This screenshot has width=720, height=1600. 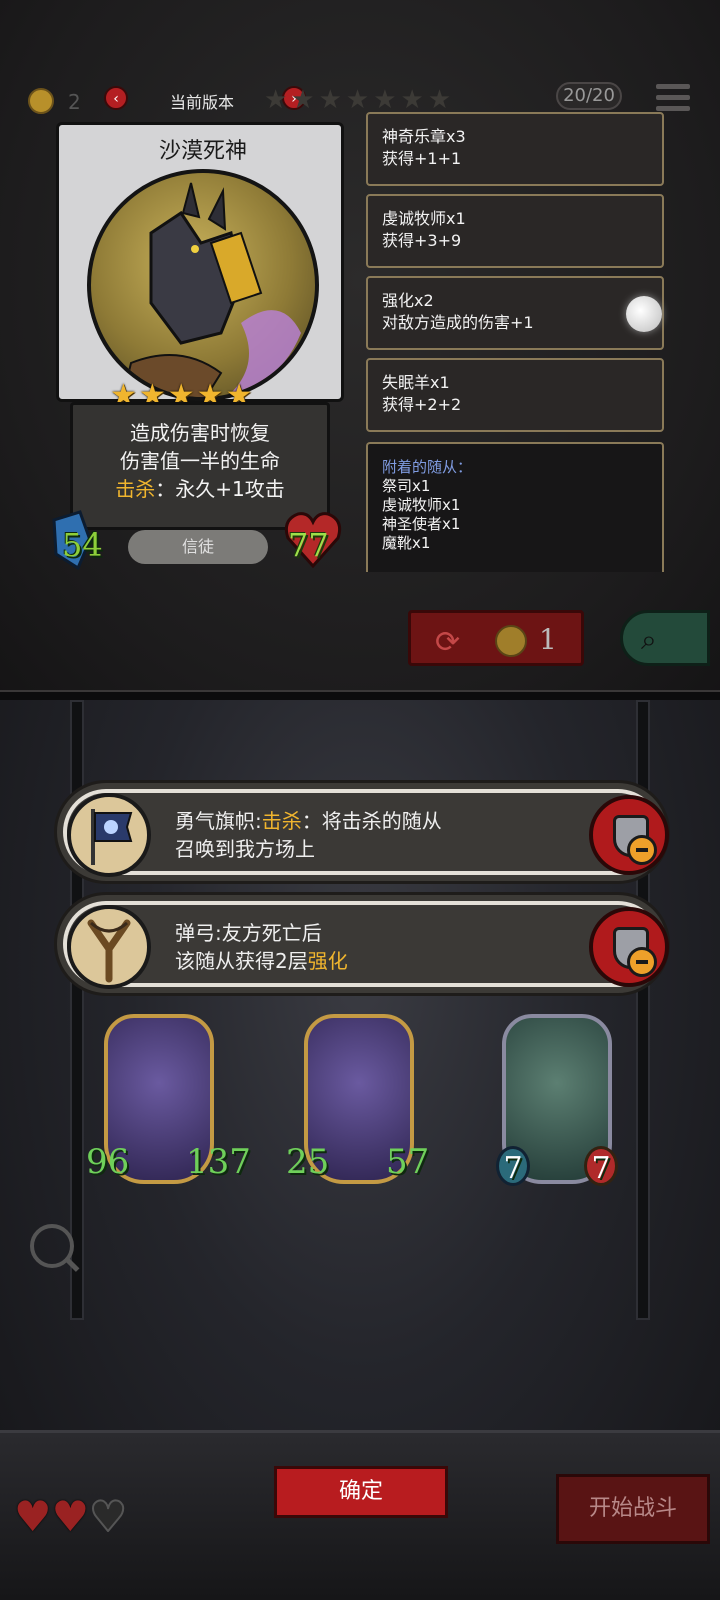 What do you see at coordinates (421, 505) in the screenshot?
I see `attached-item: 虔诚牧师x1` at bounding box center [421, 505].